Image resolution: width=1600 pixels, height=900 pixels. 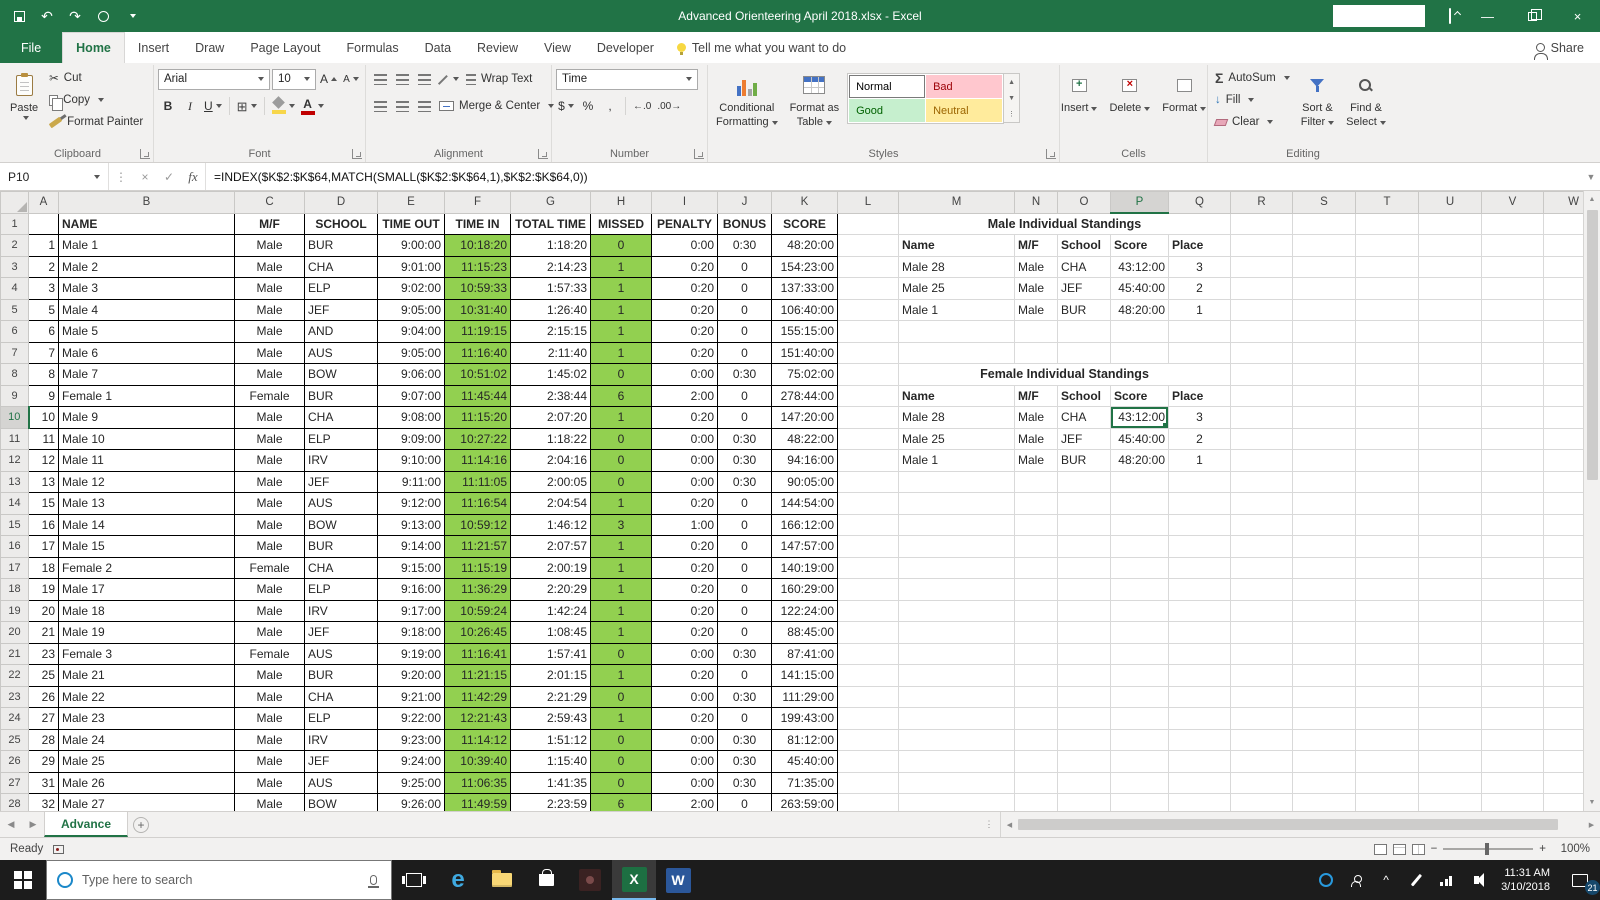 I want to click on cell-W18, so click(x=1563, y=589).